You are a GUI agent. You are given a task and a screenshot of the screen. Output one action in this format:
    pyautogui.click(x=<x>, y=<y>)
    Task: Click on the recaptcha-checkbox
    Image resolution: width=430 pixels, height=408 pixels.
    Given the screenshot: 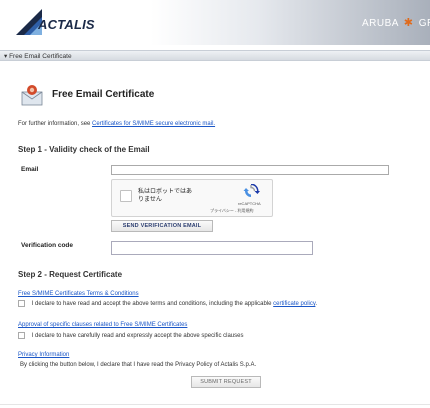 What is the action you would take?
    pyautogui.click(x=126, y=196)
    